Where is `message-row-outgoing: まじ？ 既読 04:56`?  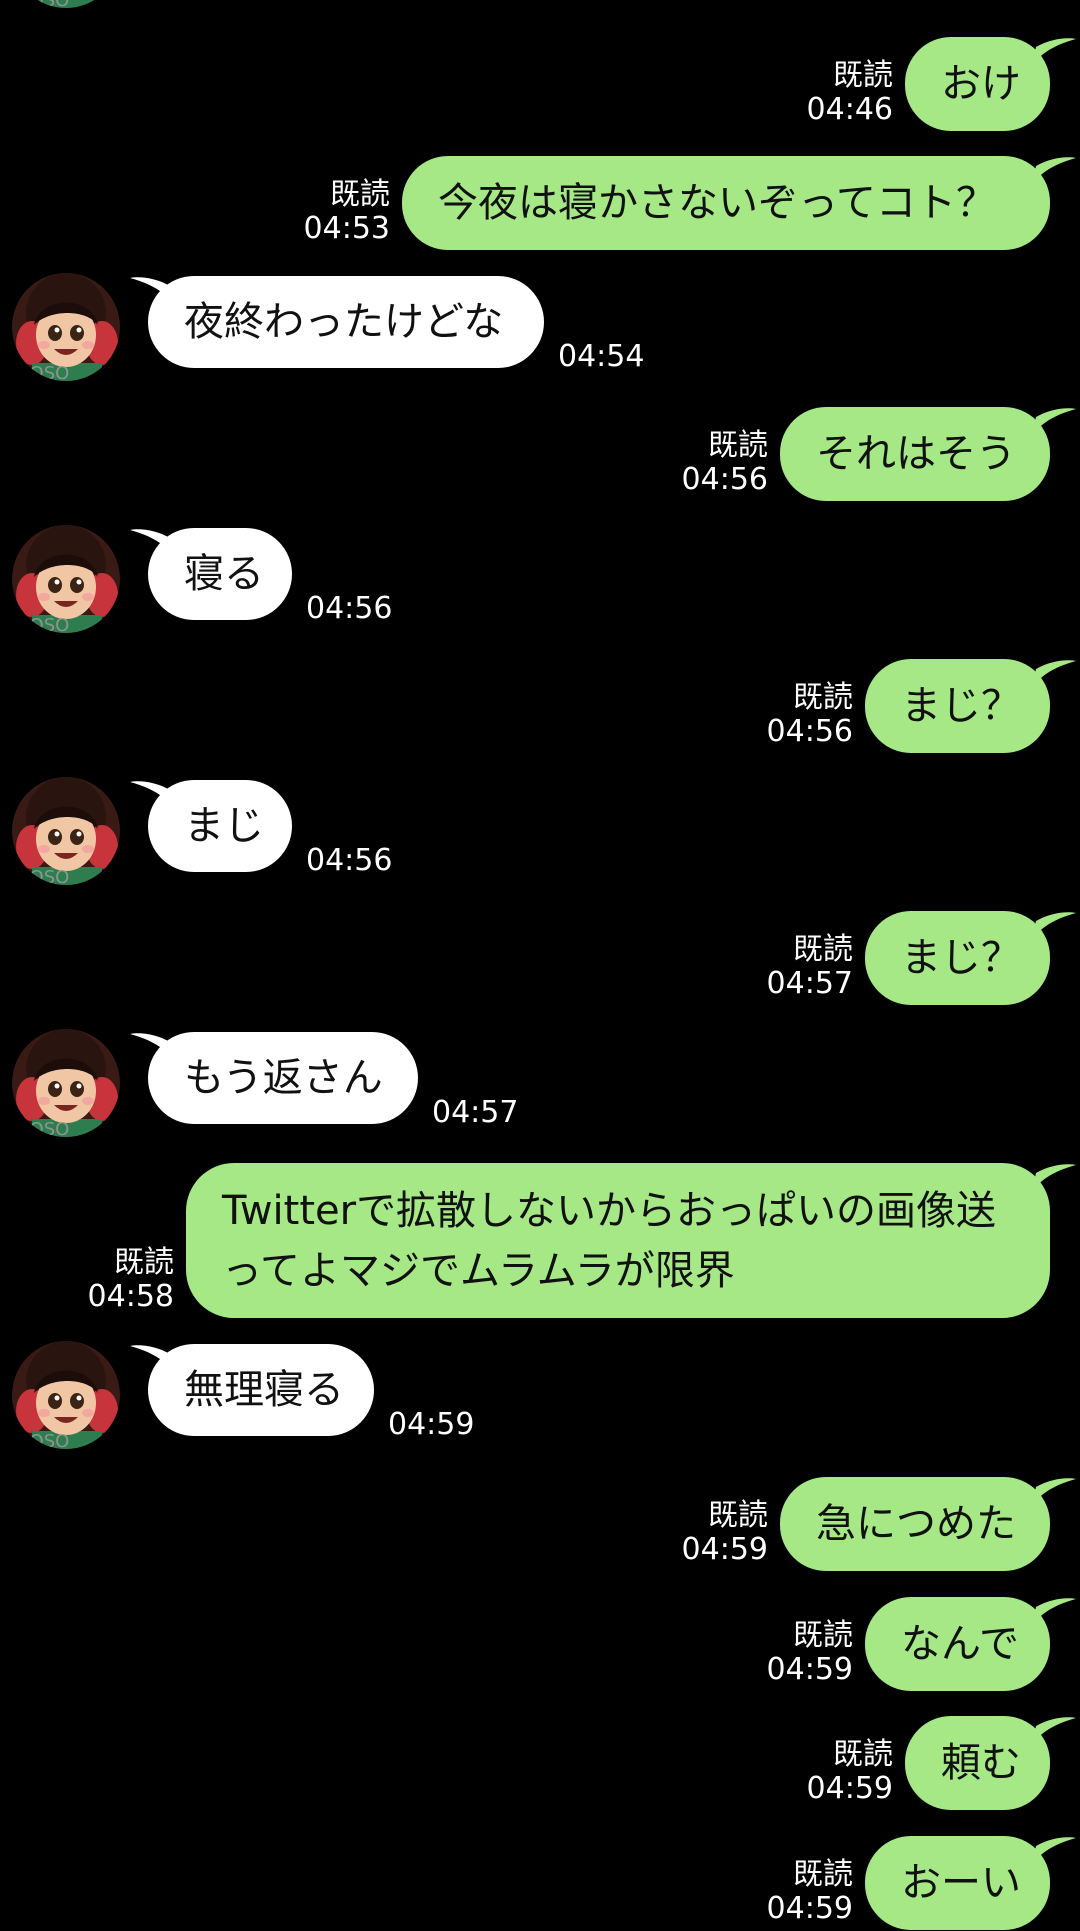 message-row-outgoing: まじ？ 既読 04:56 is located at coordinates (540, 706).